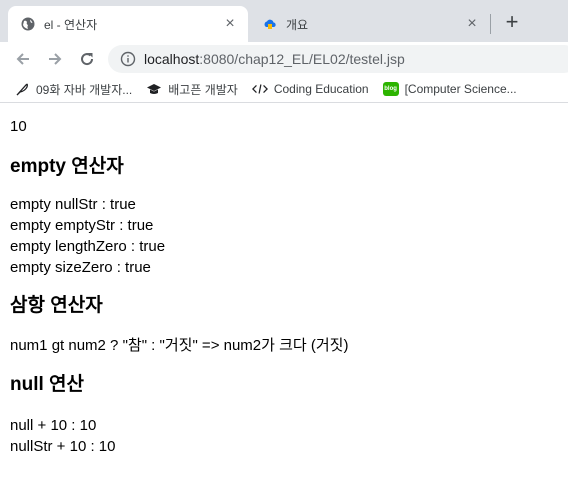 This screenshot has height=494, width=568. Describe the element at coordinates (203, 89) in the screenshot. I see `bookmark-label: 배고픈 개발자` at that location.